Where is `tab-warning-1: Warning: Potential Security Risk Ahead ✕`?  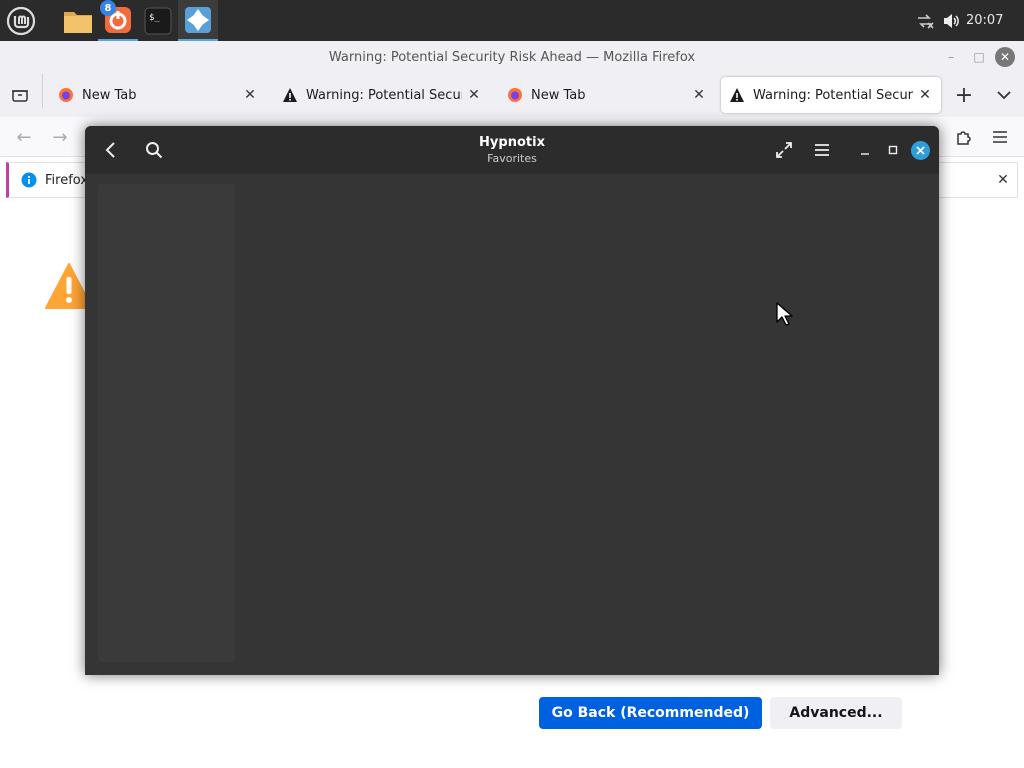
tab-warning-1: Warning: Potential Security Risk Ahead ✕ is located at coordinates (382, 95).